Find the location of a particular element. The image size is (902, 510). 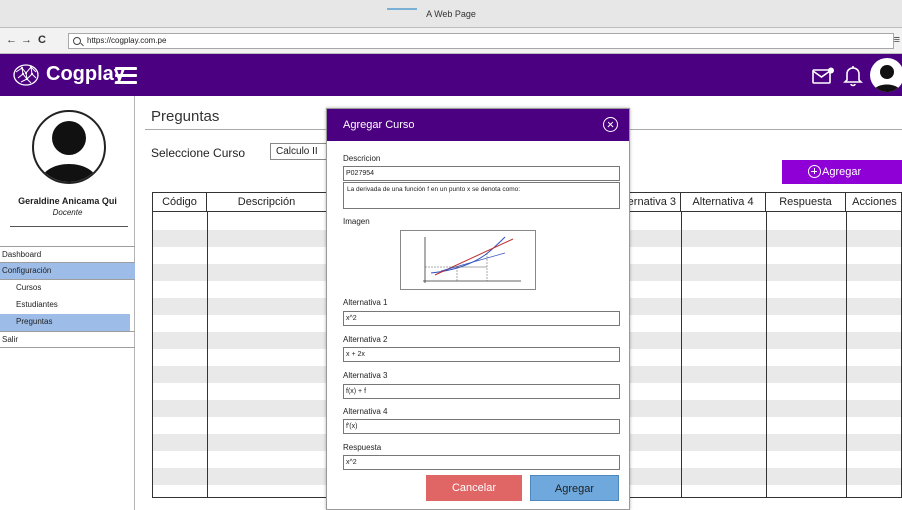

close-icon is located at coordinates (610, 124).